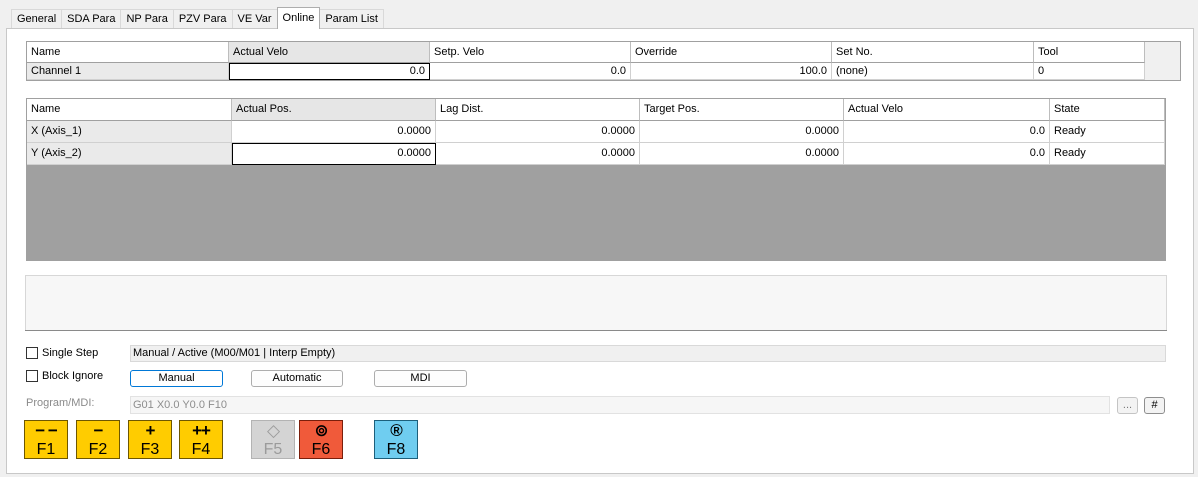 The image size is (1198, 477). Describe the element at coordinates (70, 353) in the screenshot. I see `single-step-label: Single Step` at that location.